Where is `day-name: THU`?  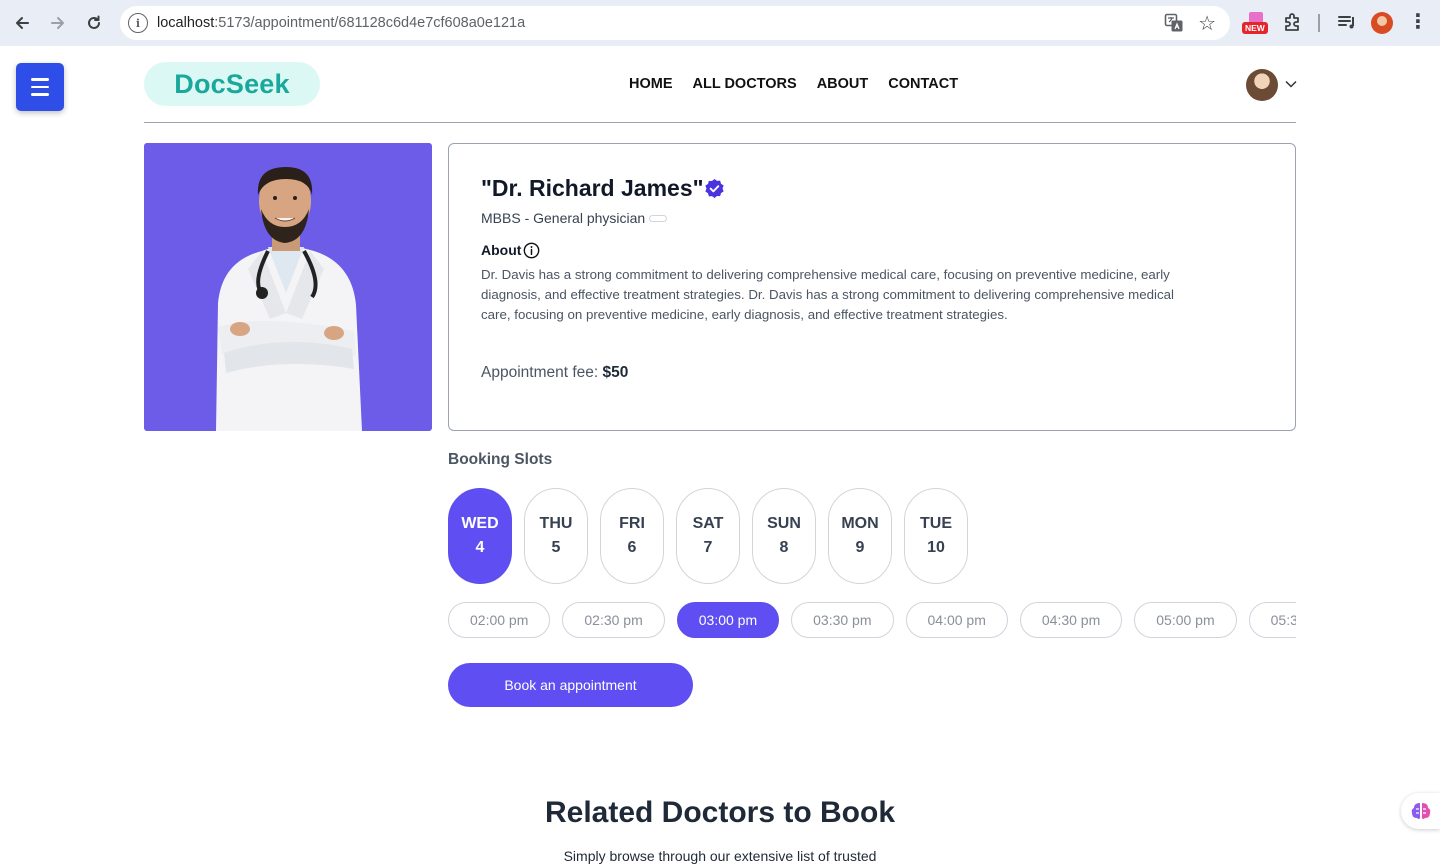 day-name: THU is located at coordinates (556, 523).